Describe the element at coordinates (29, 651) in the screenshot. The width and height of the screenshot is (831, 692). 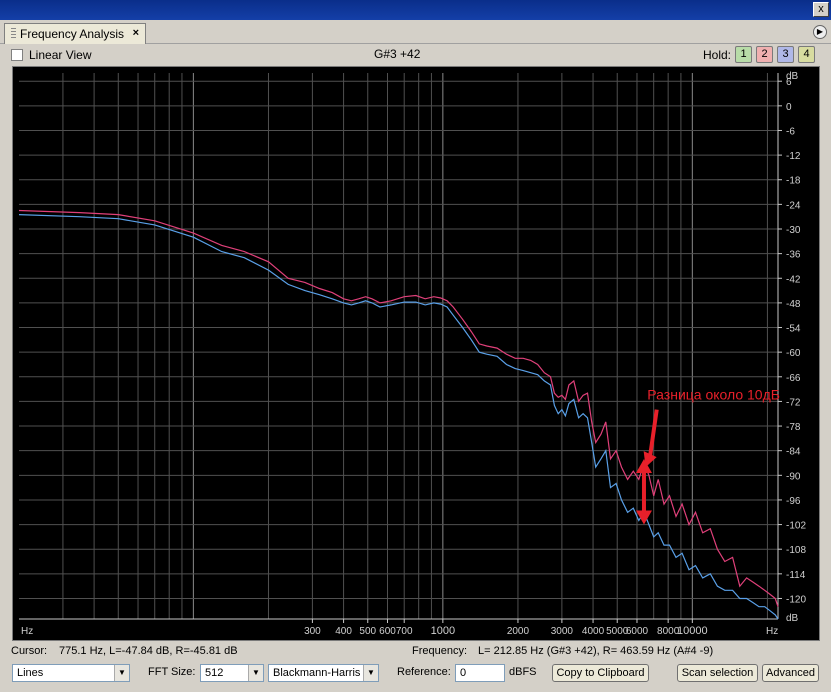
I see `cursor-label: Cursor:` at that location.